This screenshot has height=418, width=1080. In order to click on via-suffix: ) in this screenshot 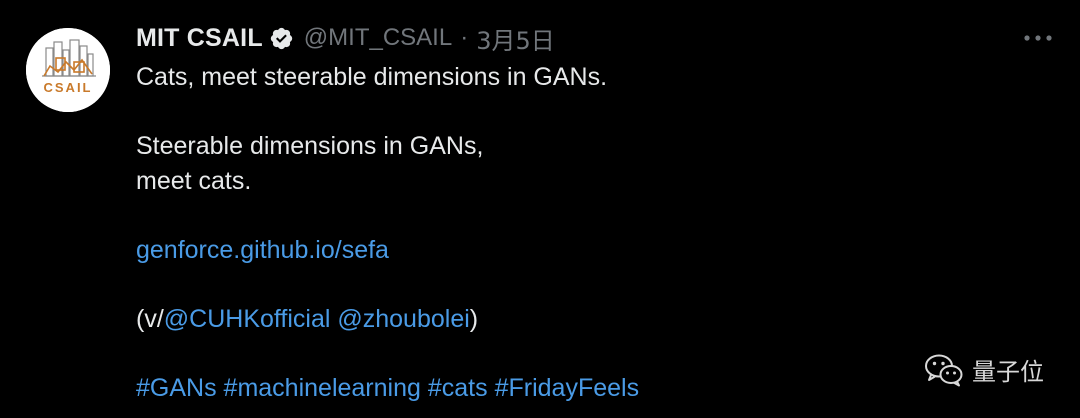, I will do `click(474, 319)`.